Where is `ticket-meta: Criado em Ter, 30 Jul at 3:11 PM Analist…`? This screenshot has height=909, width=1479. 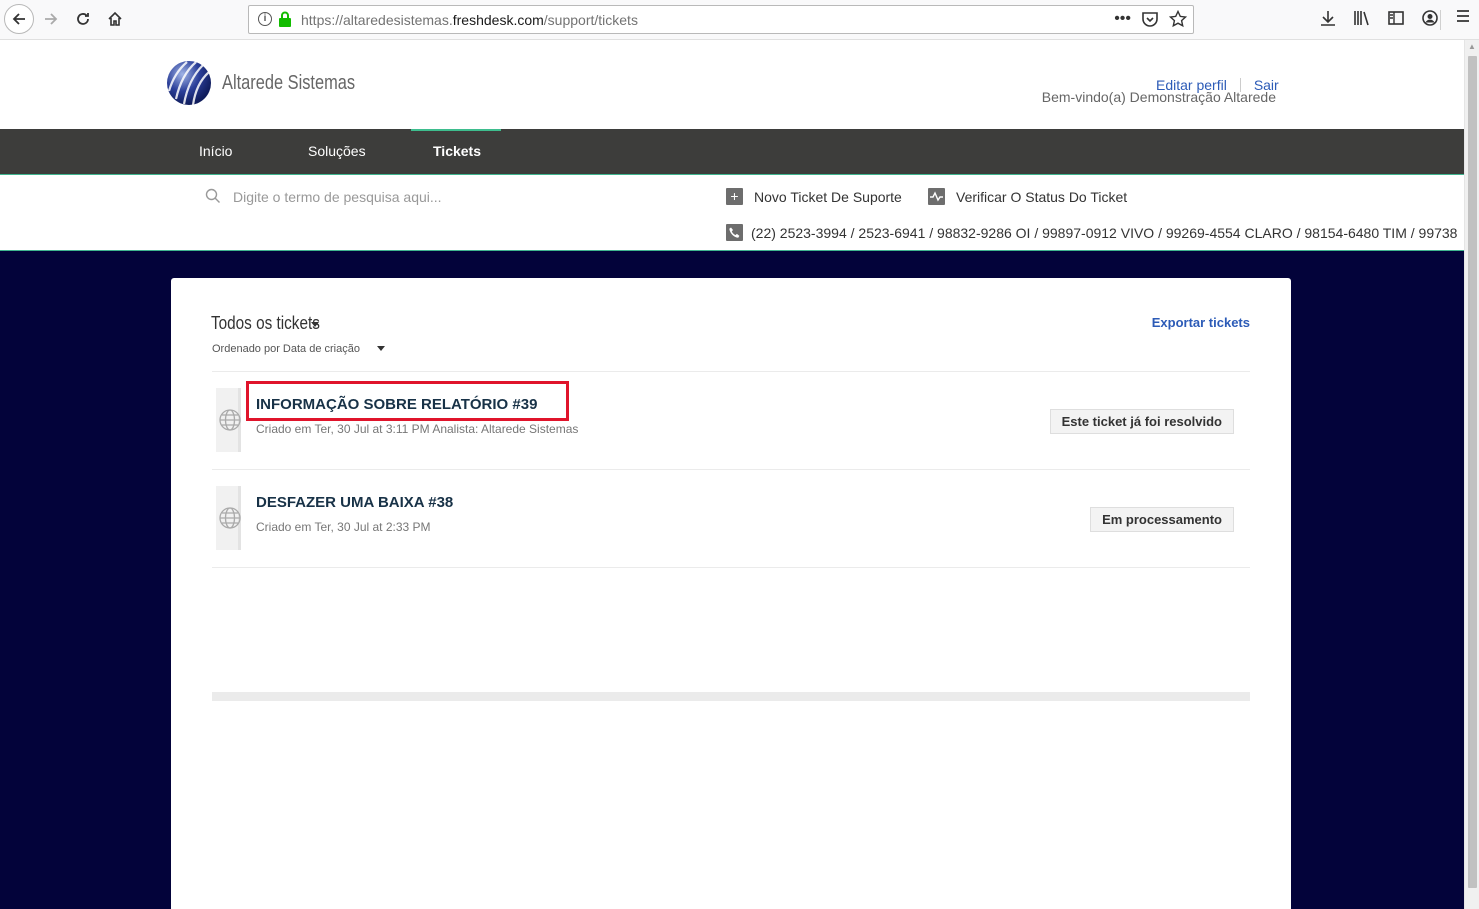 ticket-meta: Criado em Ter, 30 Jul at 3:11 PM Analist… is located at coordinates (417, 429).